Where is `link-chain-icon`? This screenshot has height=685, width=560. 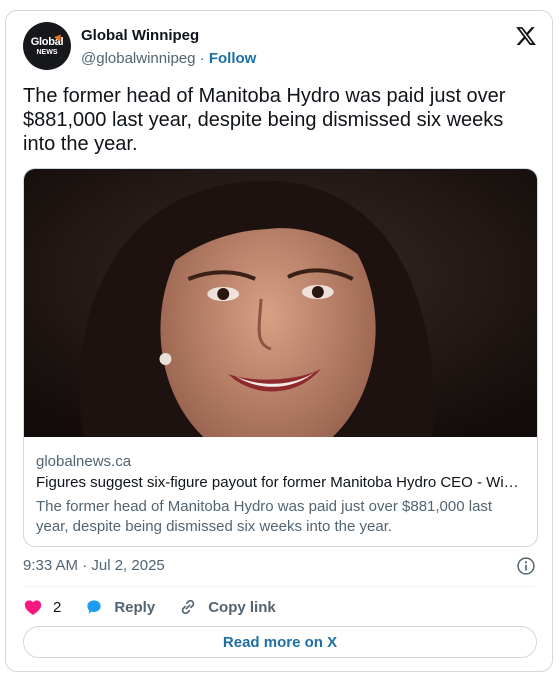 link-chain-icon is located at coordinates (188, 607).